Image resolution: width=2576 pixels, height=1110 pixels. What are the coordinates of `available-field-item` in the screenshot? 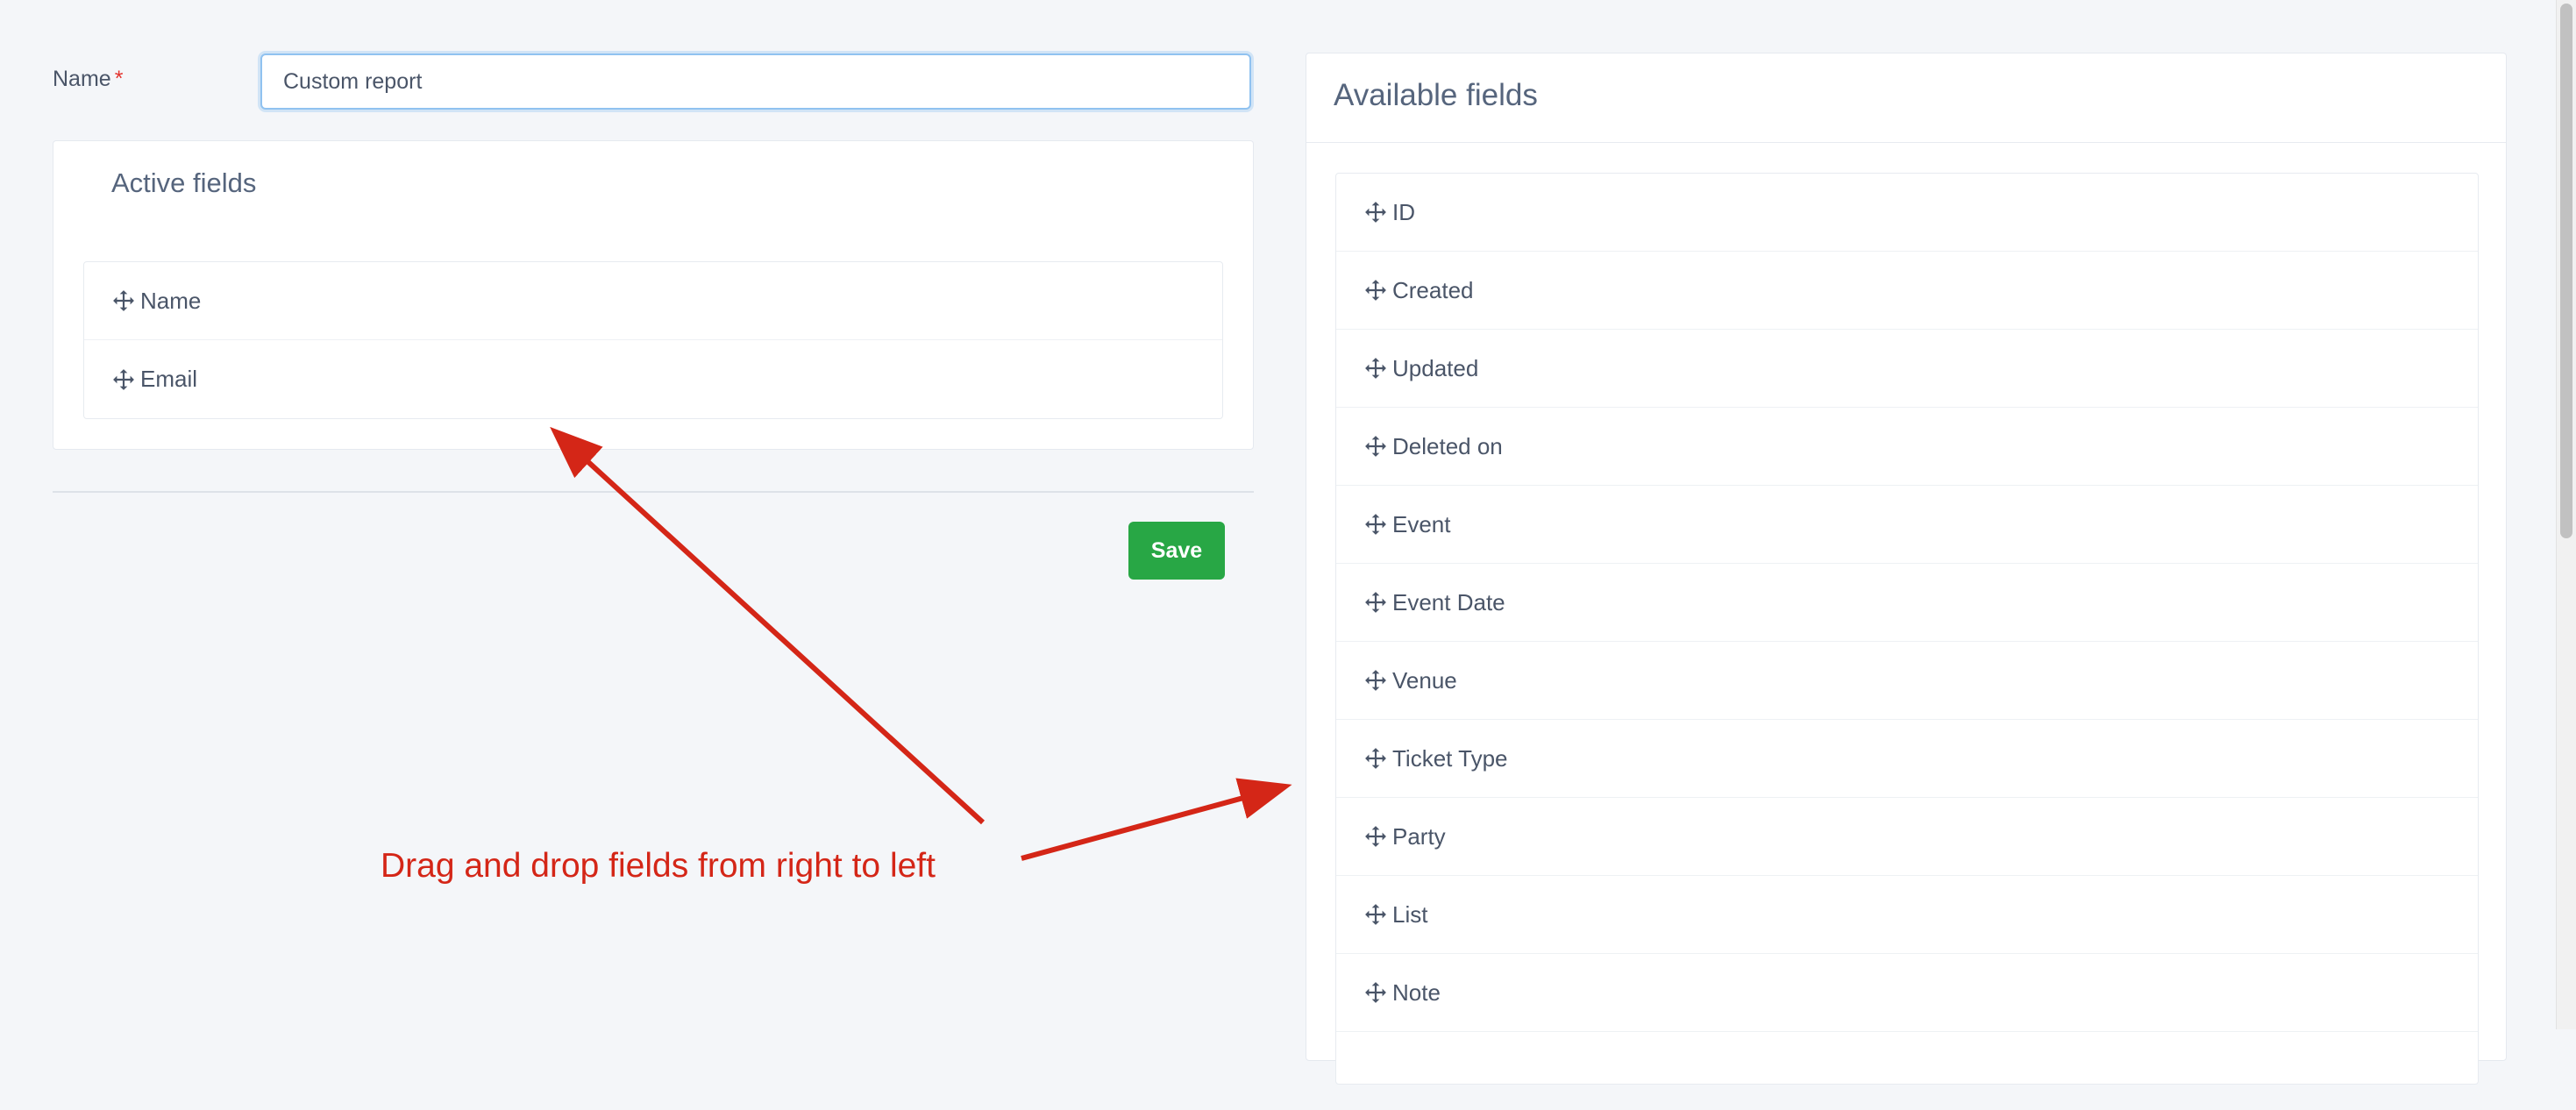 It's located at (1907, 1071).